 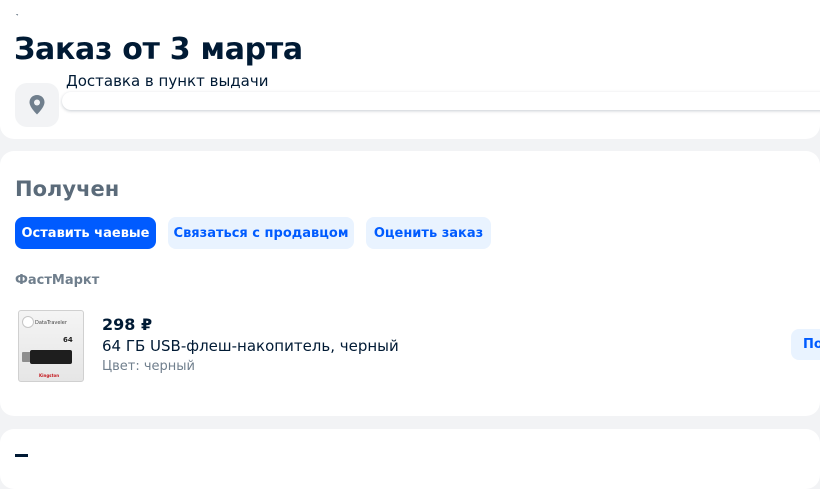 I want to click on seller-name: ФастМаркт, so click(x=57, y=280).